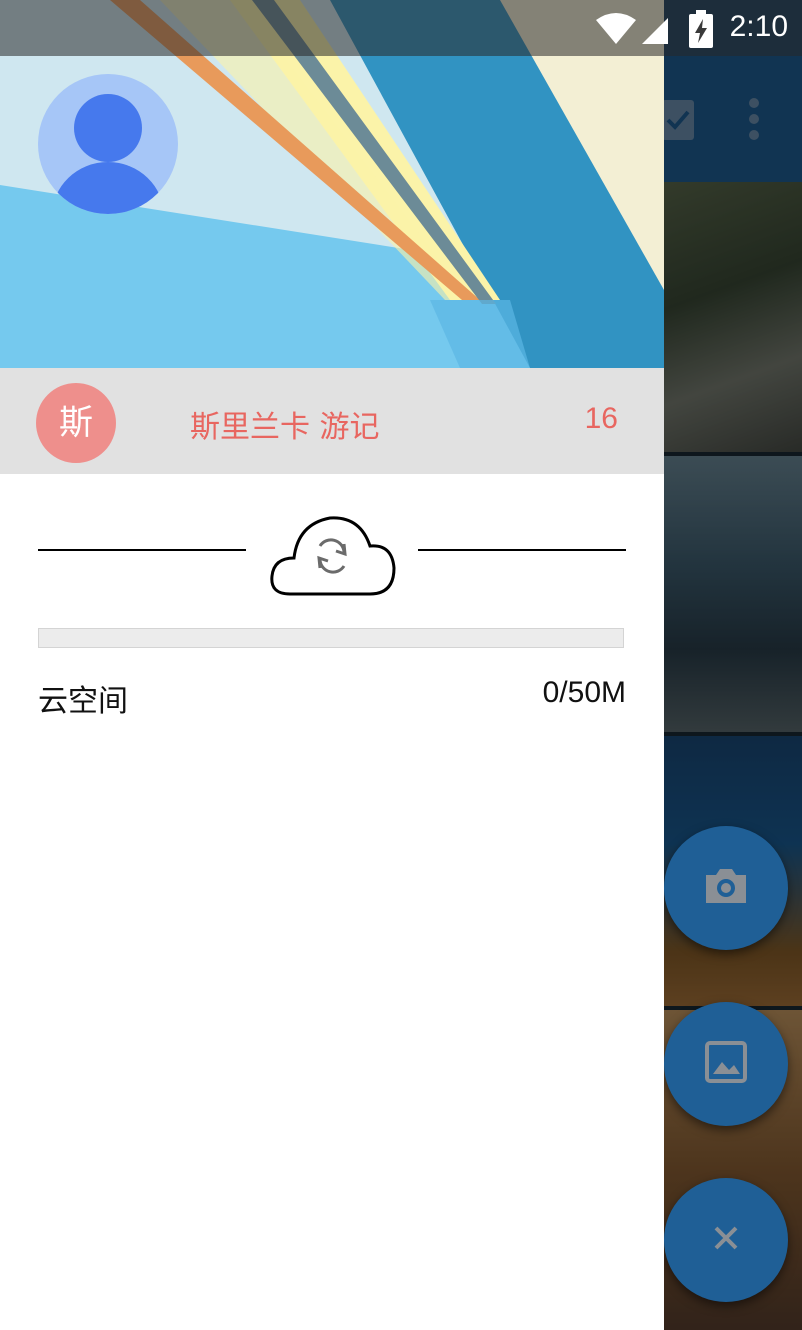 This screenshot has height=1330, width=802. I want to click on camera-icon, so click(726, 888).